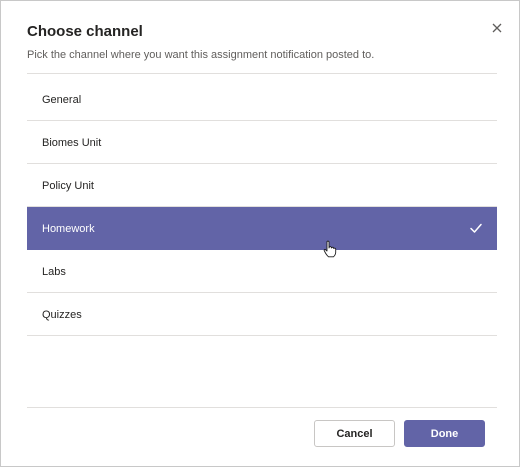 This screenshot has height=467, width=520. What do you see at coordinates (85, 31) in the screenshot?
I see `dialog-title: Choose channel` at bounding box center [85, 31].